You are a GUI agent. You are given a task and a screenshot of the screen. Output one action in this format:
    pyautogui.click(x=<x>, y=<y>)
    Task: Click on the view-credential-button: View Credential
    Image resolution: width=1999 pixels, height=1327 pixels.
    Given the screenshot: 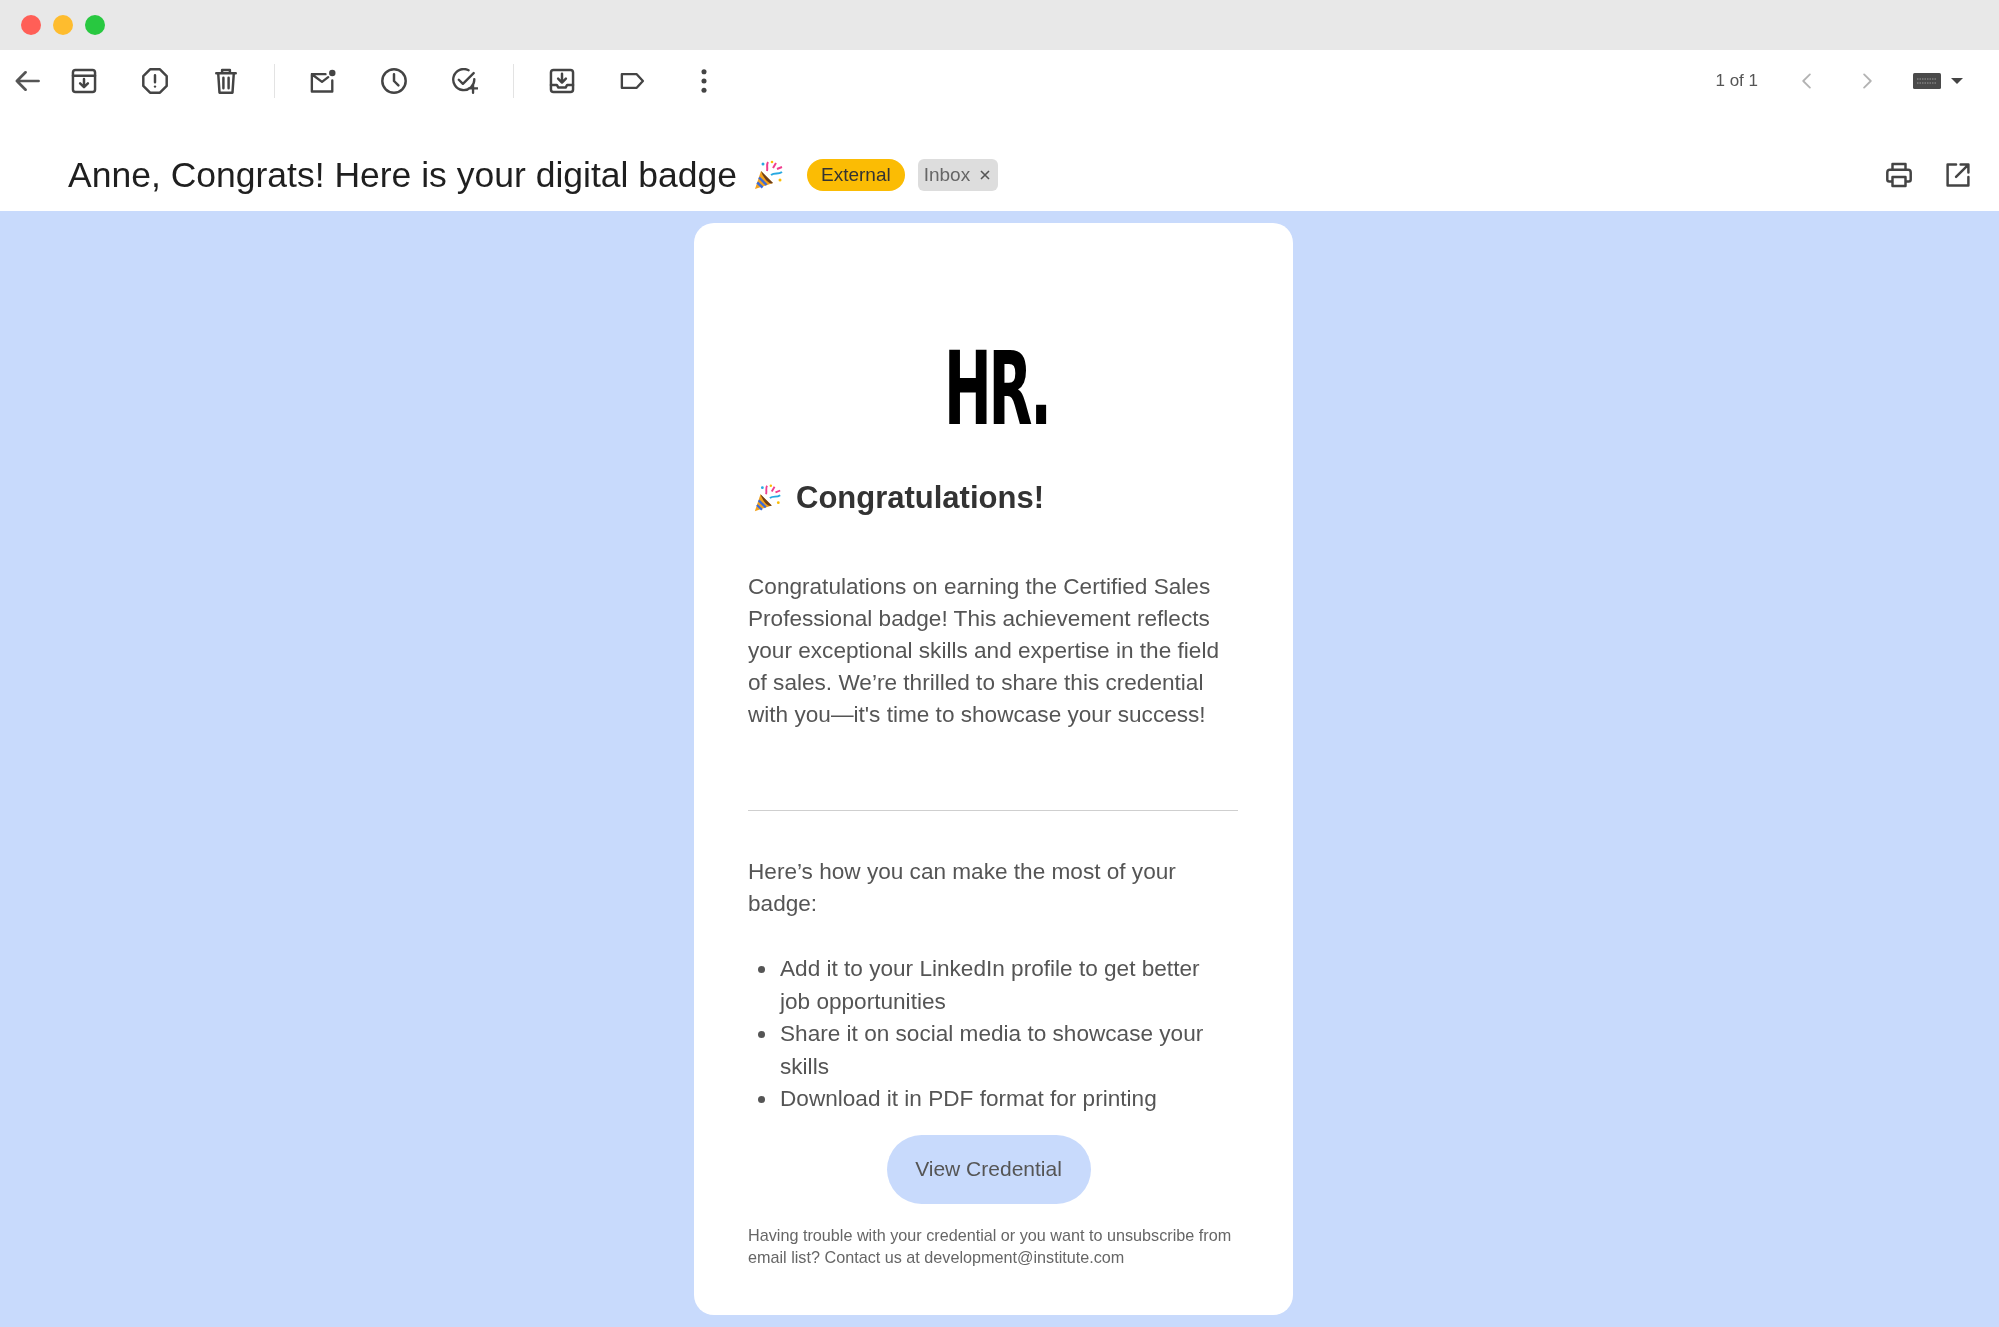 What is the action you would take?
    pyautogui.click(x=988, y=1169)
    